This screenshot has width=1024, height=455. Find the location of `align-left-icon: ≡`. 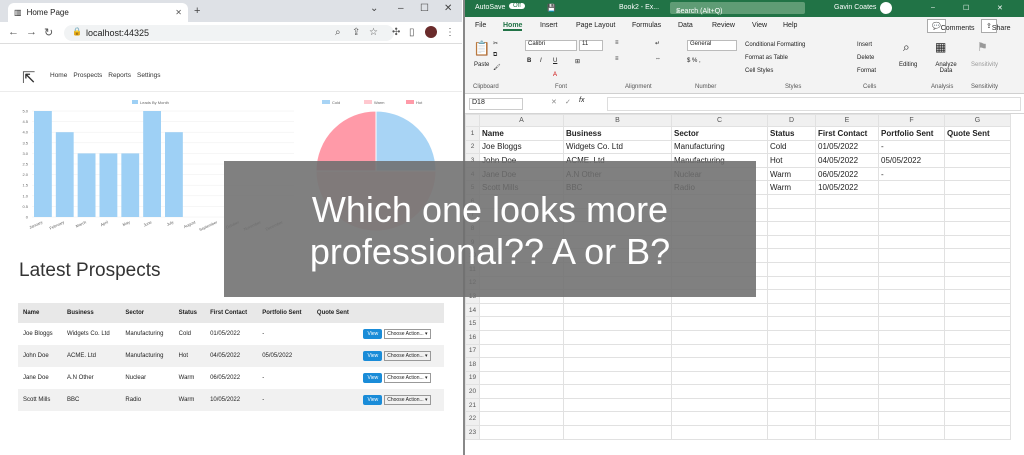

align-left-icon: ≡ is located at coordinates (617, 59).